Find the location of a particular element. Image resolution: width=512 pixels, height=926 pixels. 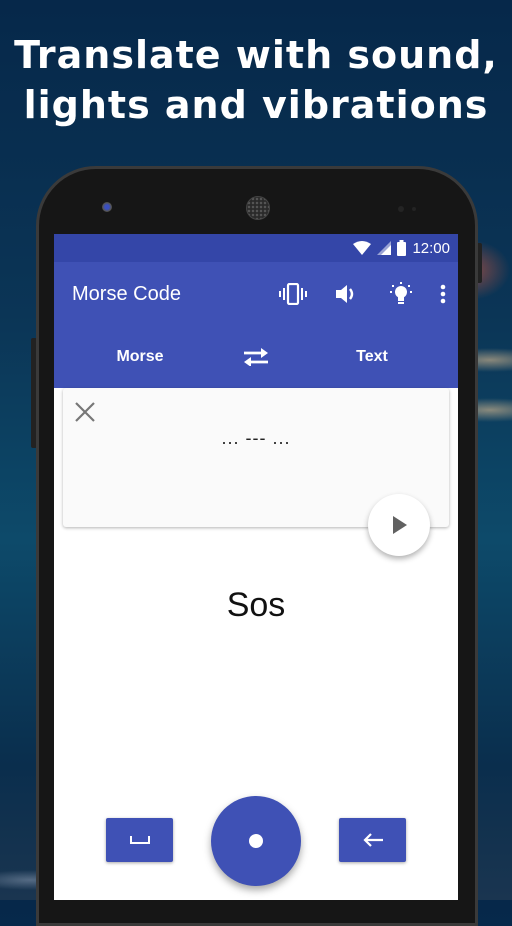

space-key is located at coordinates (139, 840).